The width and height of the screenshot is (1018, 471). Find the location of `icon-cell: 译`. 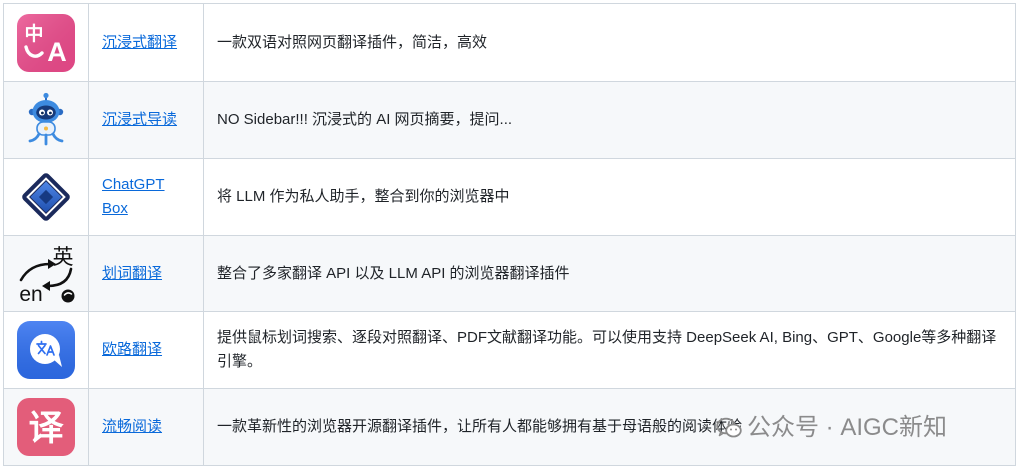

icon-cell: 译 is located at coordinates (46, 427).